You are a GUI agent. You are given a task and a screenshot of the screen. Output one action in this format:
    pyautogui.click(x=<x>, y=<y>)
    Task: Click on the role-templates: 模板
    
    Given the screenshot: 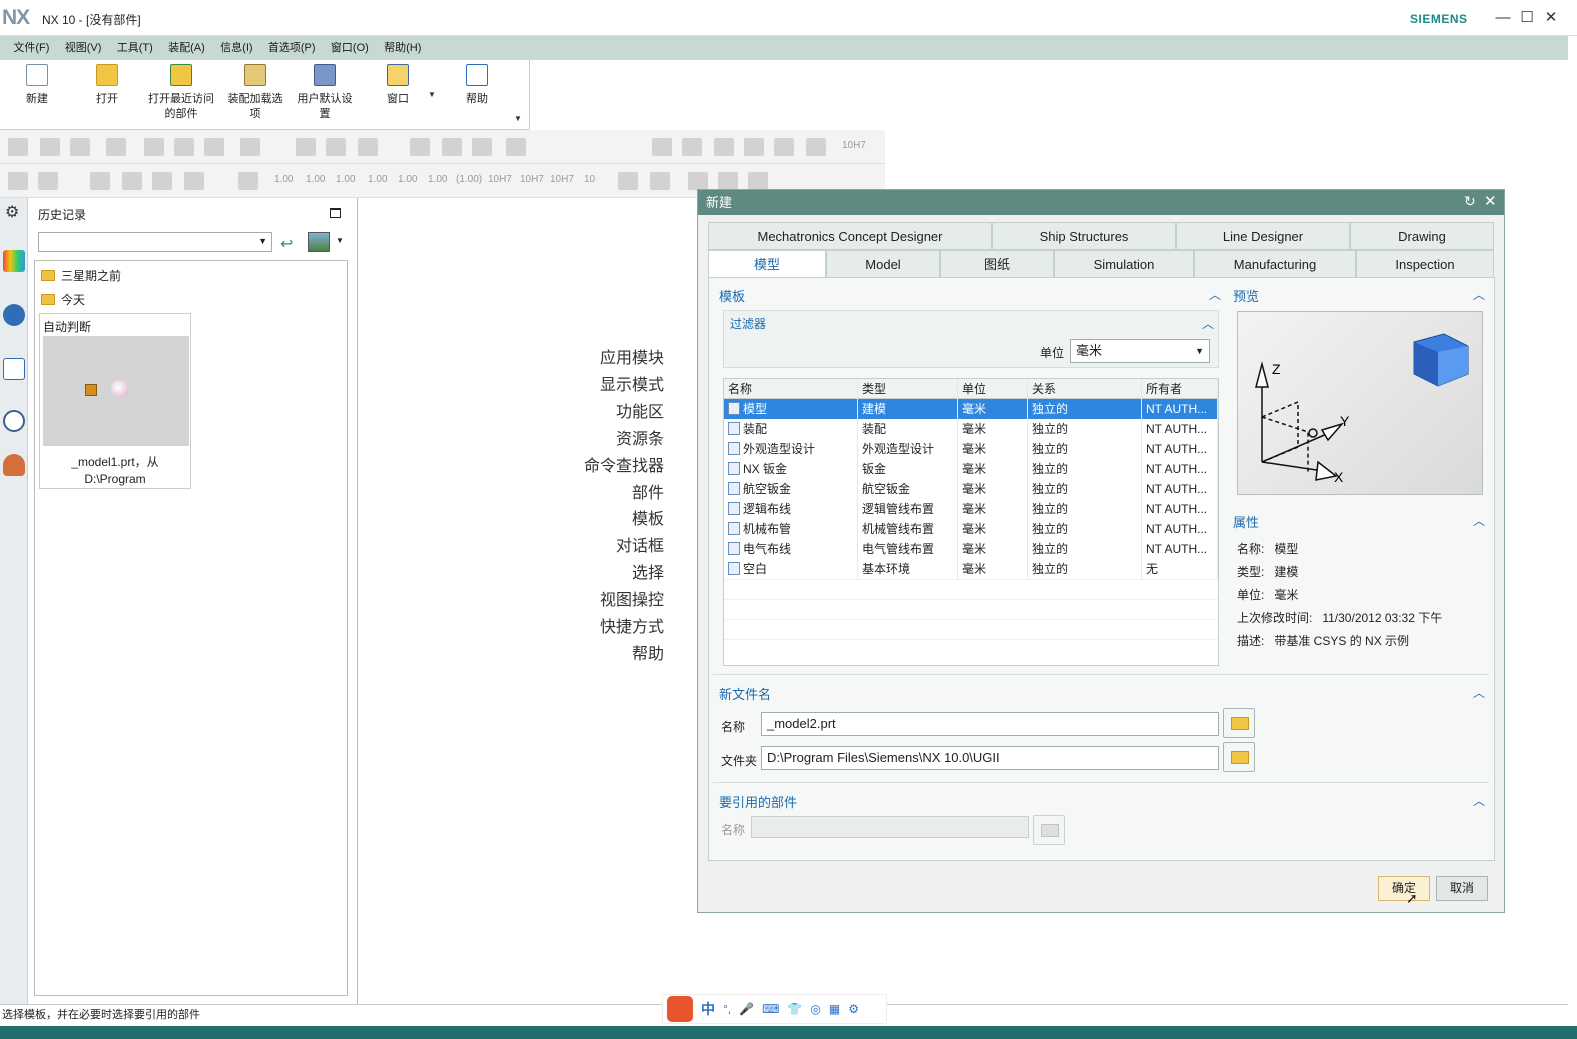 What is the action you would take?
    pyautogui.click(x=624, y=520)
    